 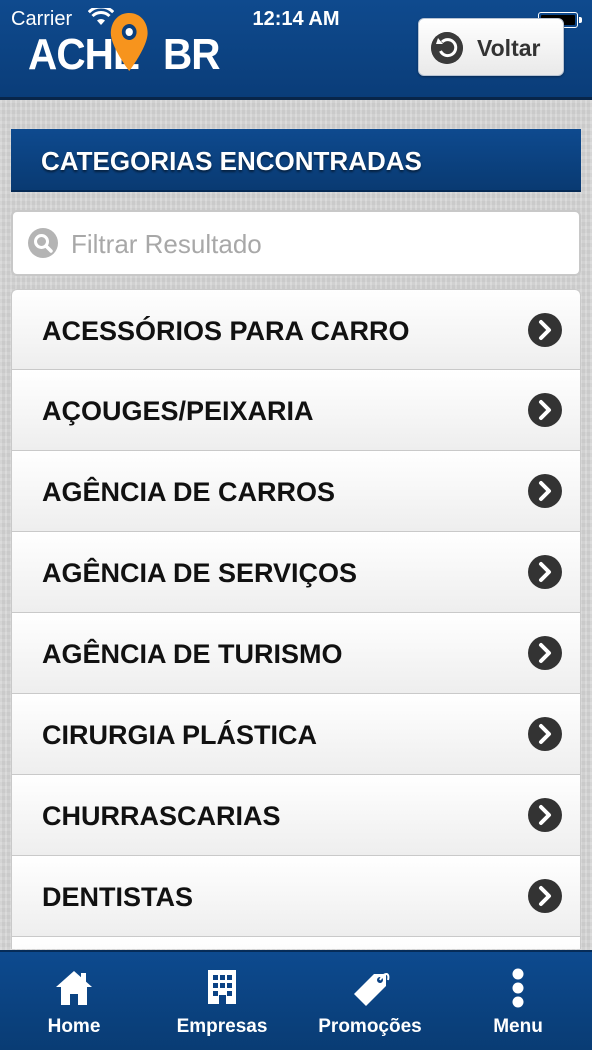 What do you see at coordinates (296, 50) in the screenshot?
I see `app-header: Carrier 12:14 AM ACHE BR Voltar` at bounding box center [296, 50].